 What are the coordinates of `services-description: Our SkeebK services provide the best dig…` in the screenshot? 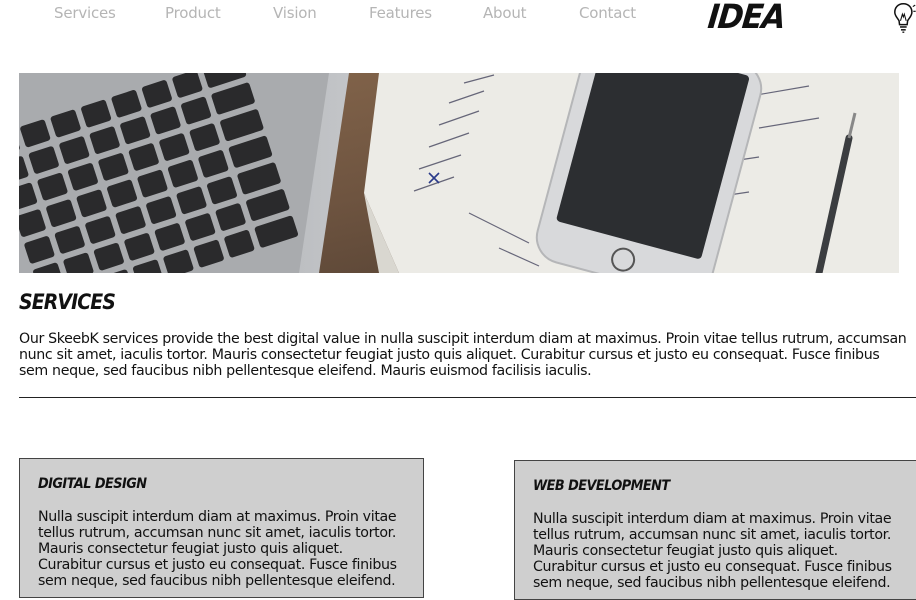 It's located at (463, 355).